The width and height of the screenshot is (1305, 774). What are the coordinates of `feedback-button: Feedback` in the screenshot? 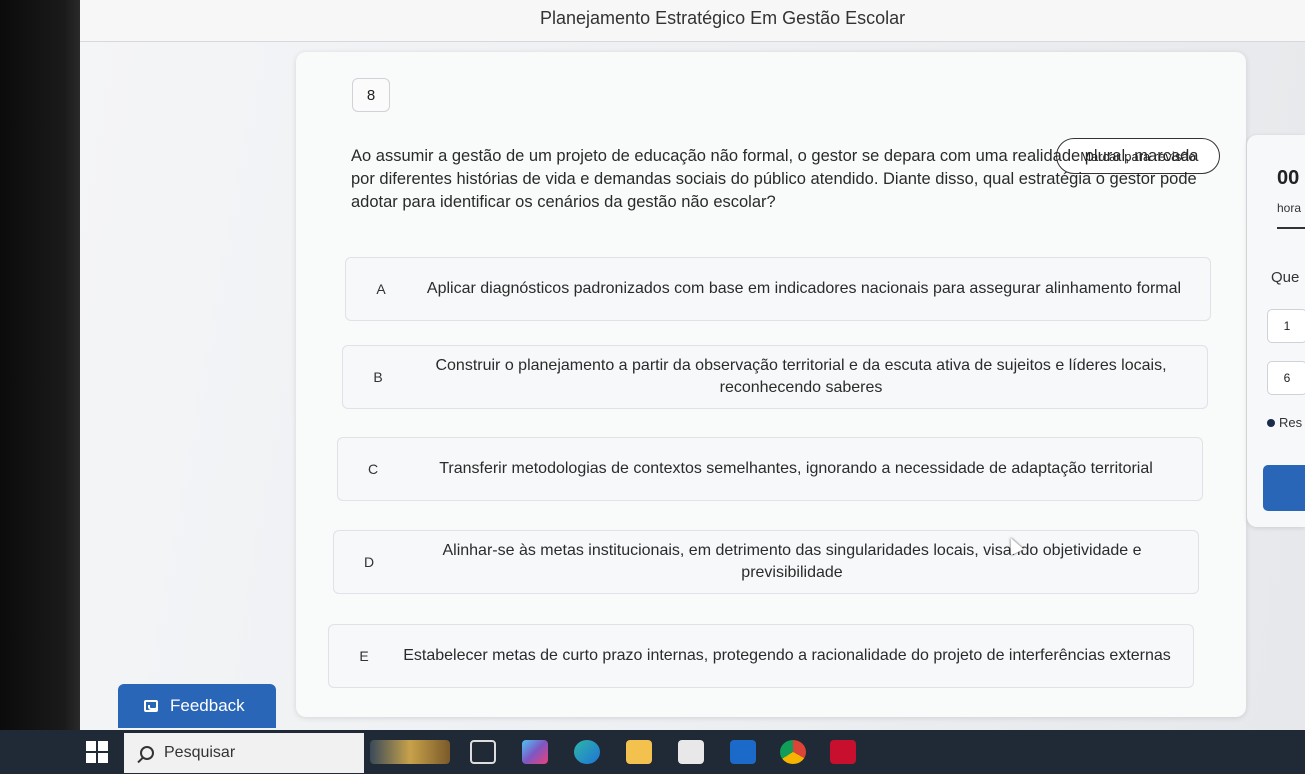 It's located at (197, 706).